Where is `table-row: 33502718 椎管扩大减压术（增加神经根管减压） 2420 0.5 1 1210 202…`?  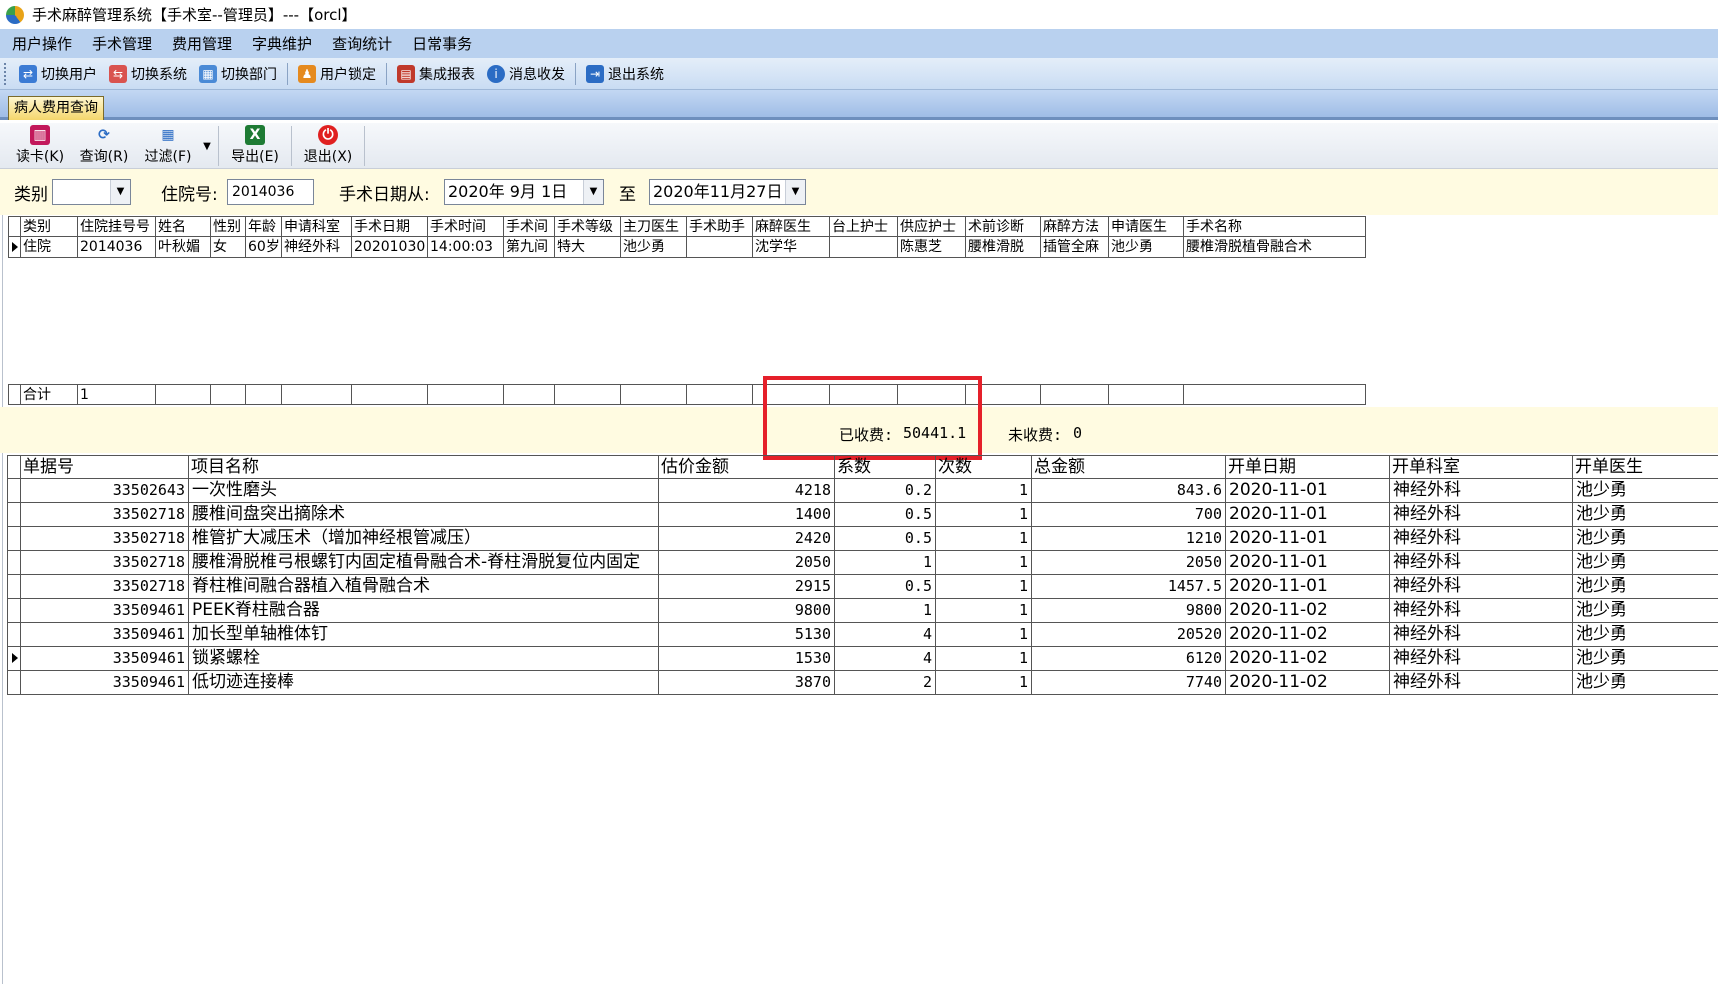 table-row: 33502718 椎管扩大减压术（增加神经根管减压） 2420 0.5 1 1210 202… is located at coordinates (862, 539).